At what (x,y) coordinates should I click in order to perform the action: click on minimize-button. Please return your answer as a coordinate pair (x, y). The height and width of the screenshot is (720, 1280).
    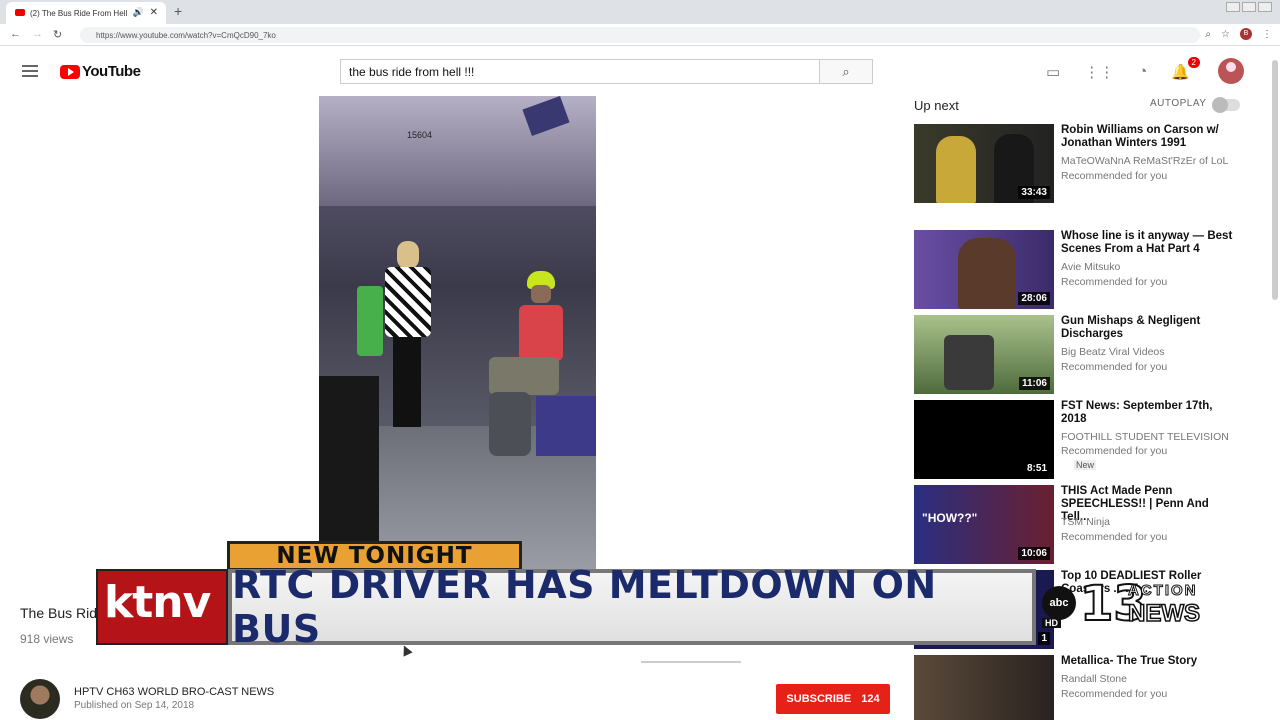
    Looking at the image, I should click on (1233, 7).